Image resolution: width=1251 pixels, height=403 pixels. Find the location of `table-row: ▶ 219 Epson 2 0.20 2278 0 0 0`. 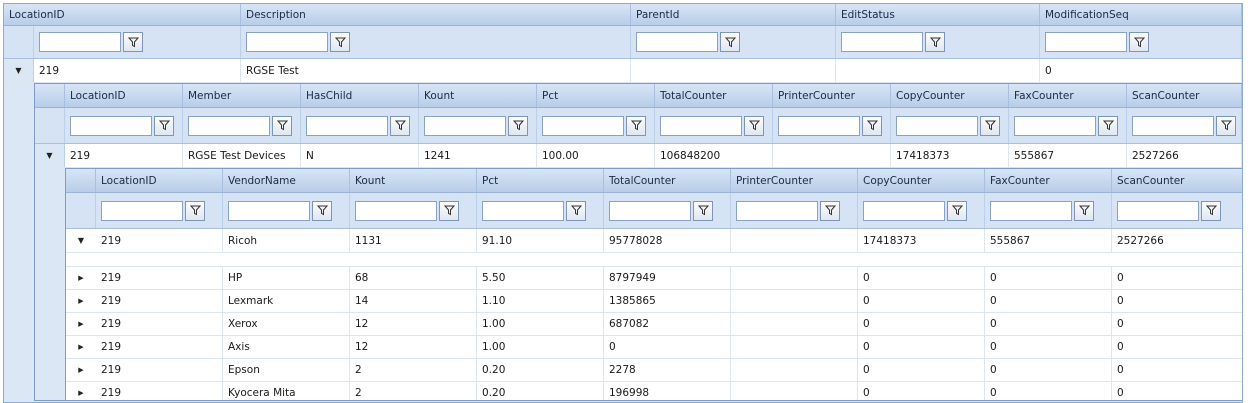

table-row: ▶ 219 Epson 2 0.20 2278 0 0 0 is located at coordinates (654, 370).